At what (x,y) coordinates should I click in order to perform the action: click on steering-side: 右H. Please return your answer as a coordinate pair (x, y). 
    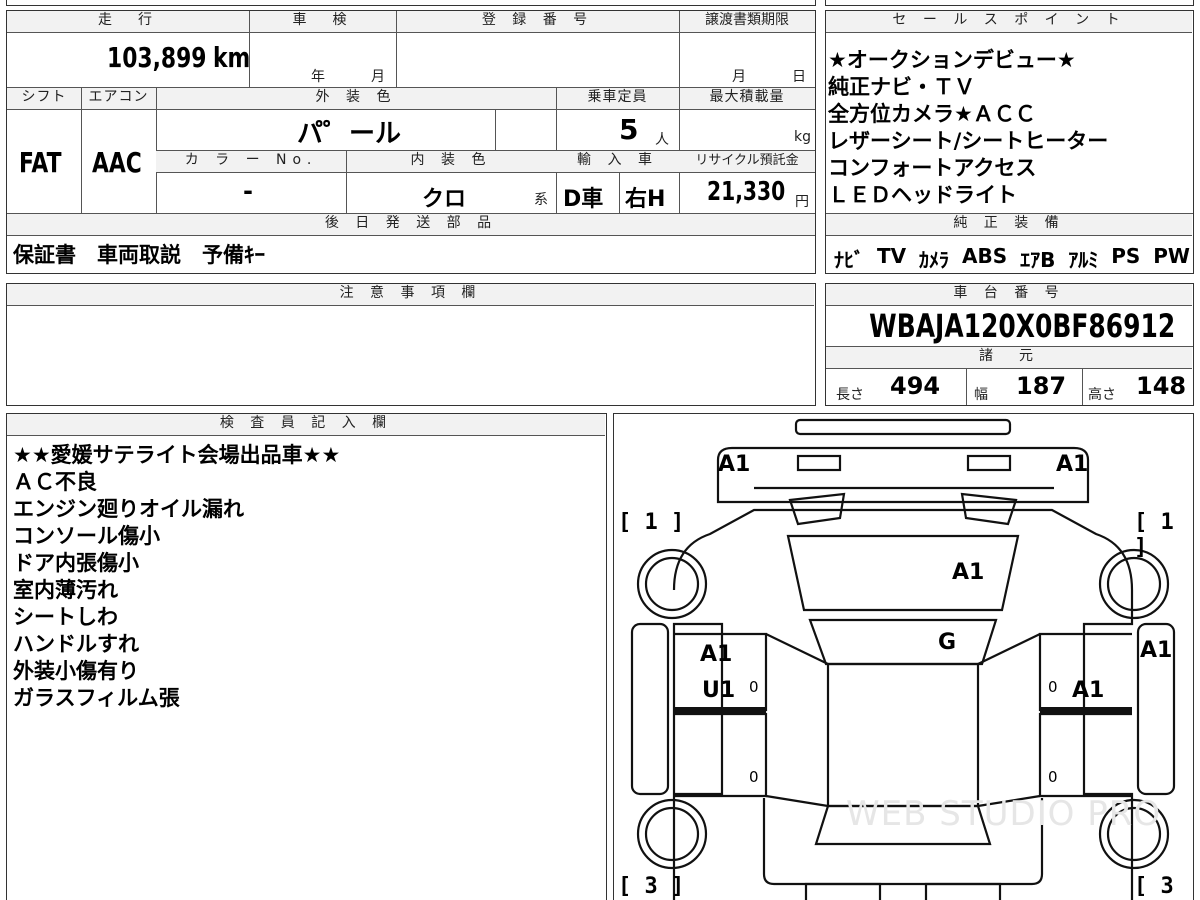
    Looking at the image, I should click on (645, 199).